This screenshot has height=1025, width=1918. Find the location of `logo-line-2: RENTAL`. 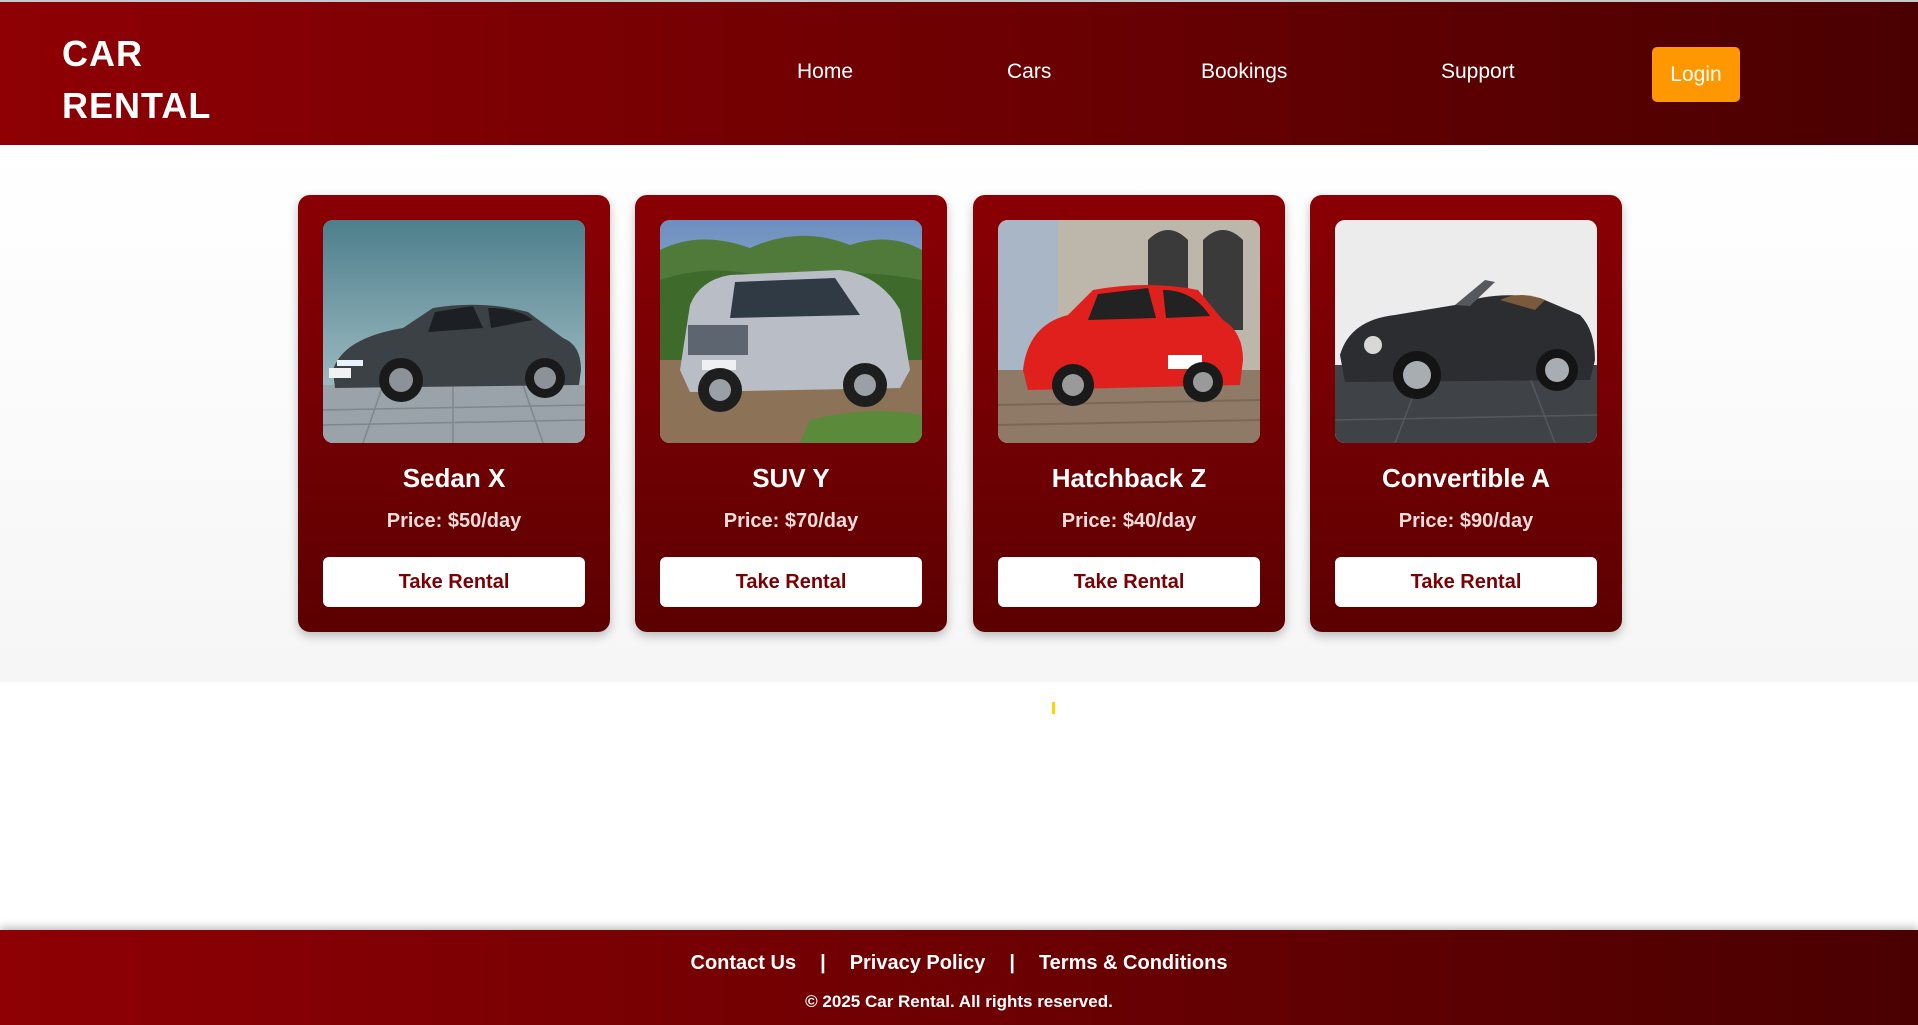

logo-line-2: RENTAL is located at coordinates (137, 105).